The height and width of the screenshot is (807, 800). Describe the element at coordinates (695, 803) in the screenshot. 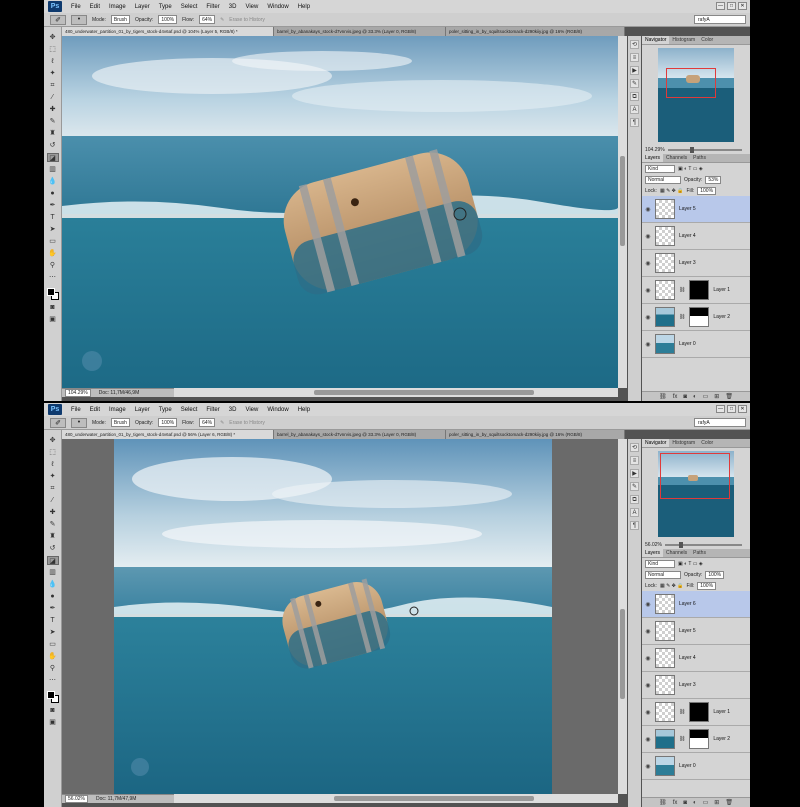

I see `adjustment-icon: ◐` at that location.